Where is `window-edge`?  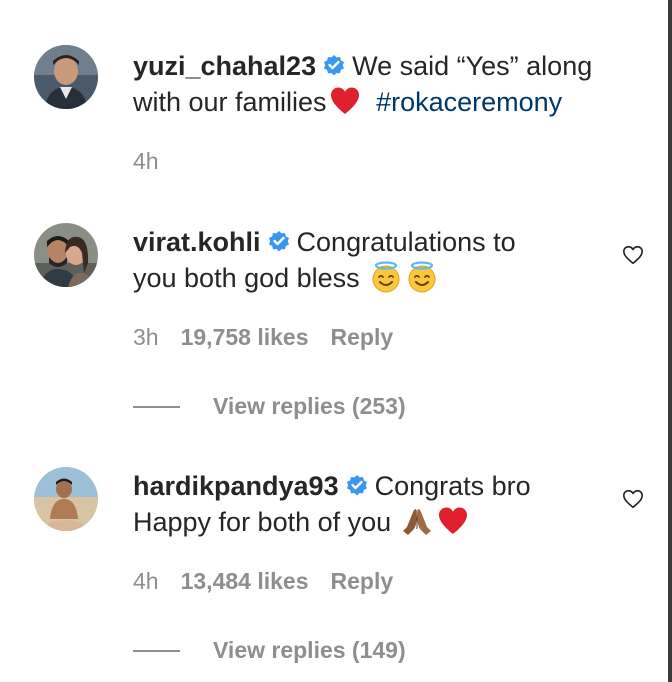 window-edge is located at coordinates (670, 341).